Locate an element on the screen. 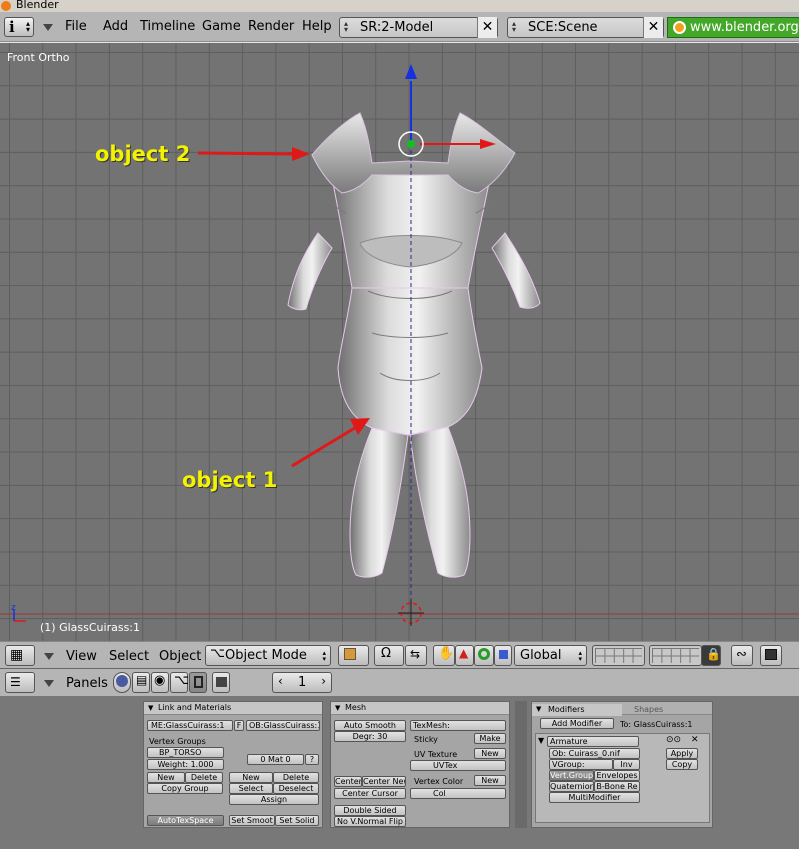  draw-type-selector is located at coordinates (353, 655).